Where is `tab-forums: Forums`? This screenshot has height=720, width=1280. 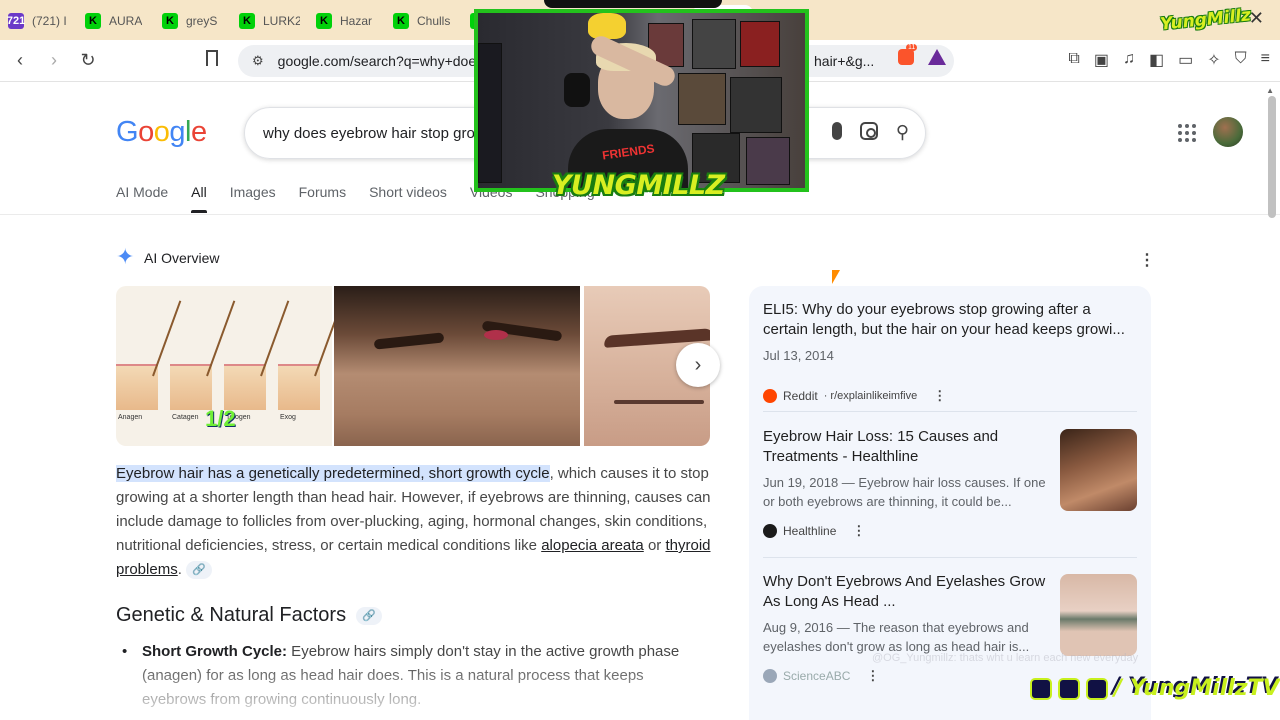 tab-forums: Forums is located at coordinates (322, 198).